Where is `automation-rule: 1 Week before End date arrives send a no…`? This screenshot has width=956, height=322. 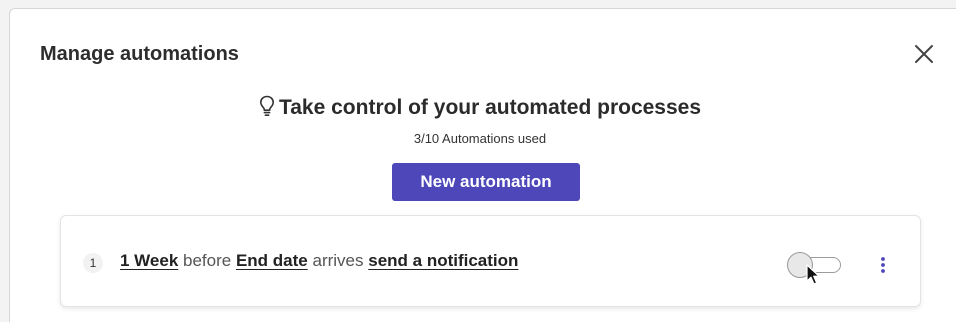
automation-rule: 1 Week before End date arrives send a no… is located at coordinates (319, 261).